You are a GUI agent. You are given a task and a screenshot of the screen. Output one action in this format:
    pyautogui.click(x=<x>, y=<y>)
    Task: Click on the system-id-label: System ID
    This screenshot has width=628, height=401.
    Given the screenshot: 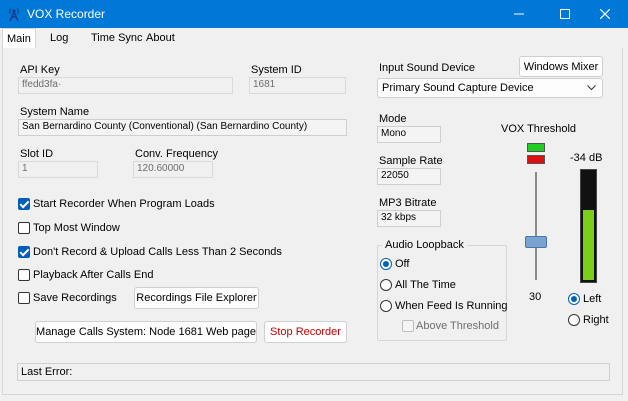 What is the action you would take?
    pyautogui.click(x=276, y=70)
    